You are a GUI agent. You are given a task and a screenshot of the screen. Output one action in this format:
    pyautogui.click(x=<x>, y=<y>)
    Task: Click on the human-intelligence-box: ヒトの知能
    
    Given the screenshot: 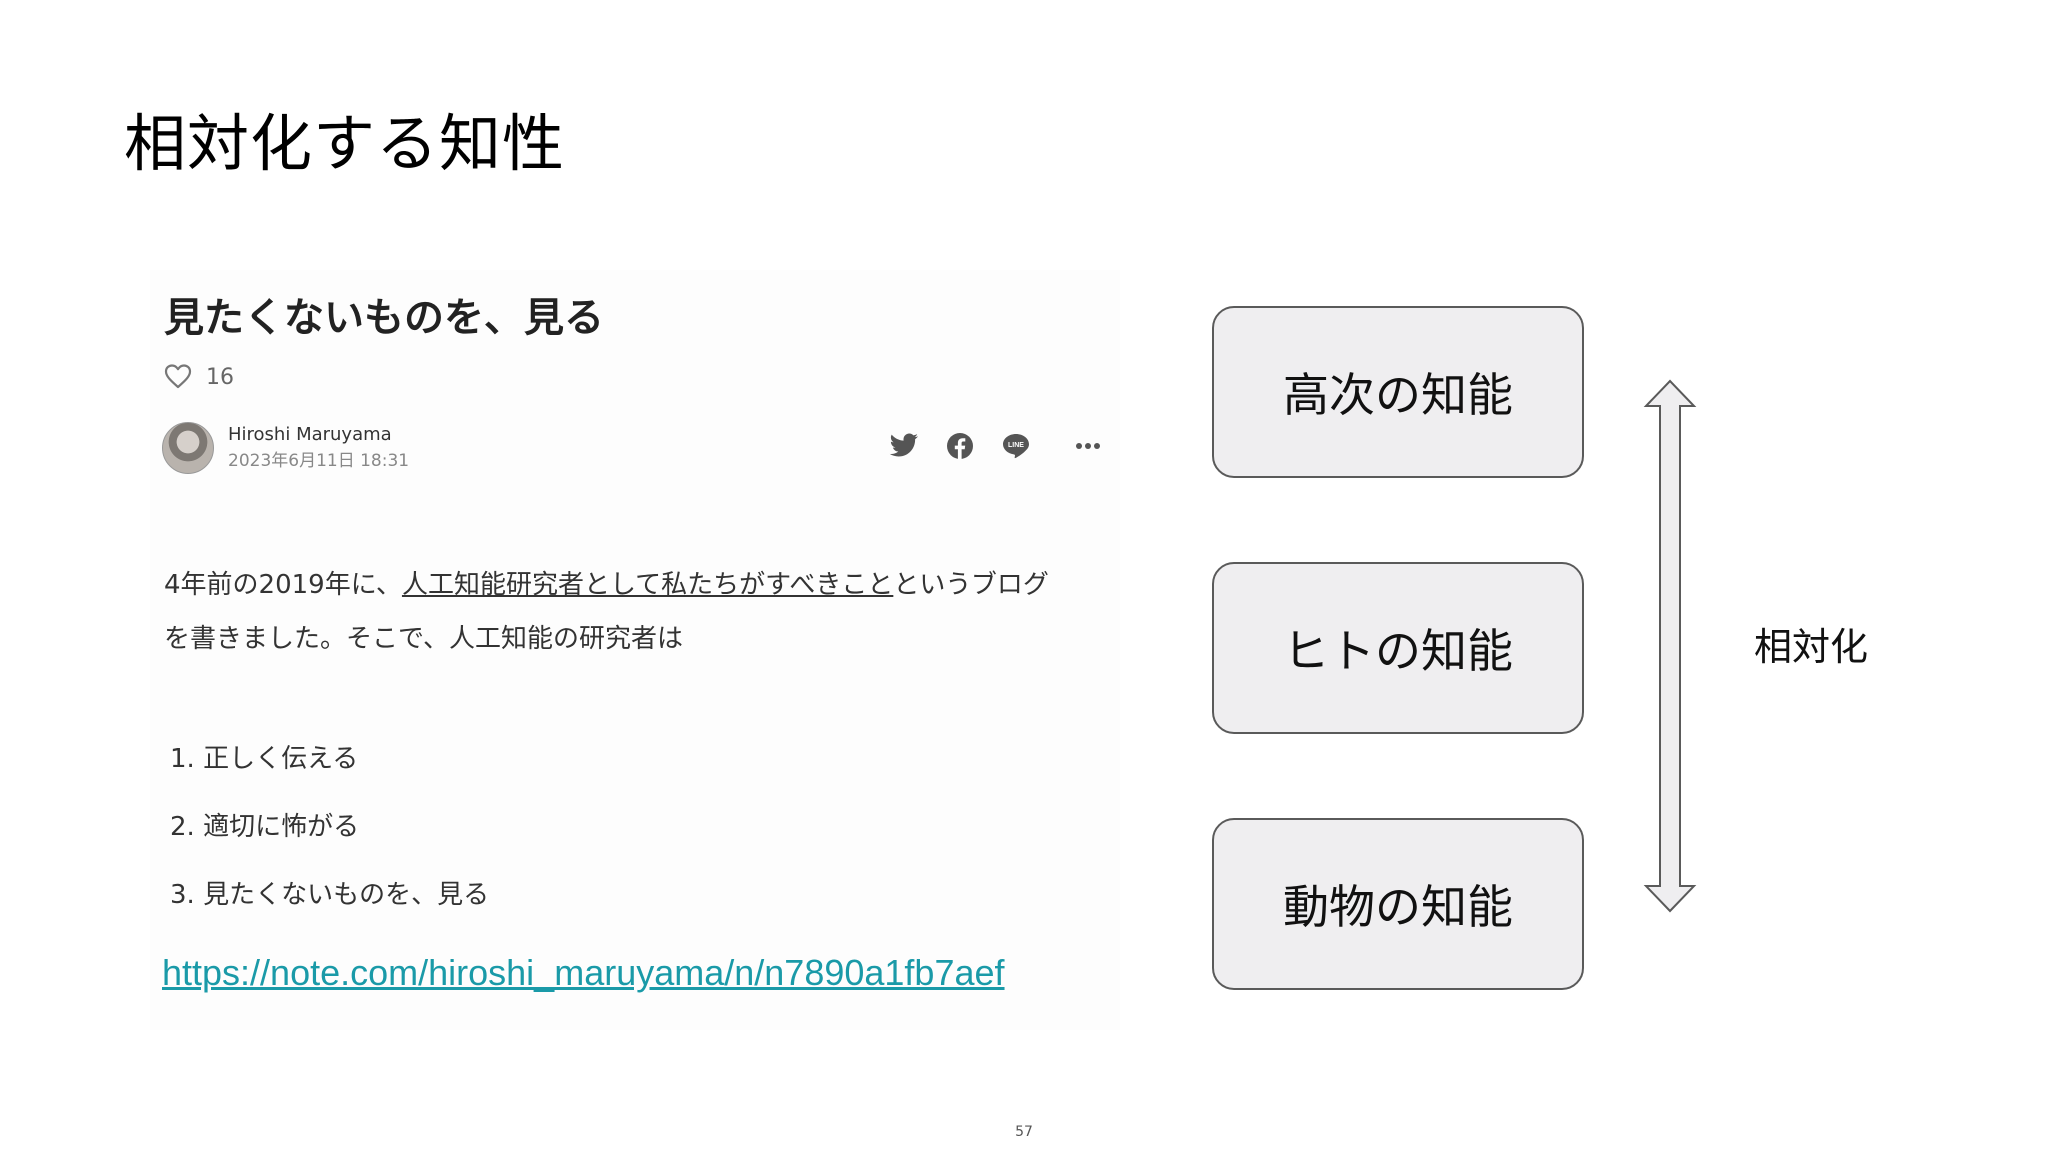 What is the action you would take?
    pyautogui.click(x=1398, y=648)
    